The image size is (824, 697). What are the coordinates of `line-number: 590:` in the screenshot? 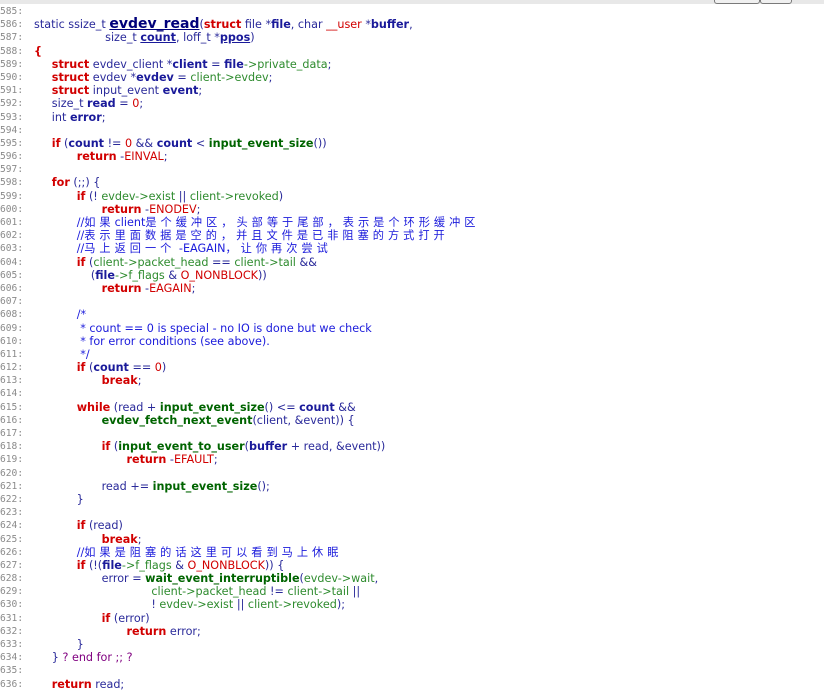 It's located at (12, 77).